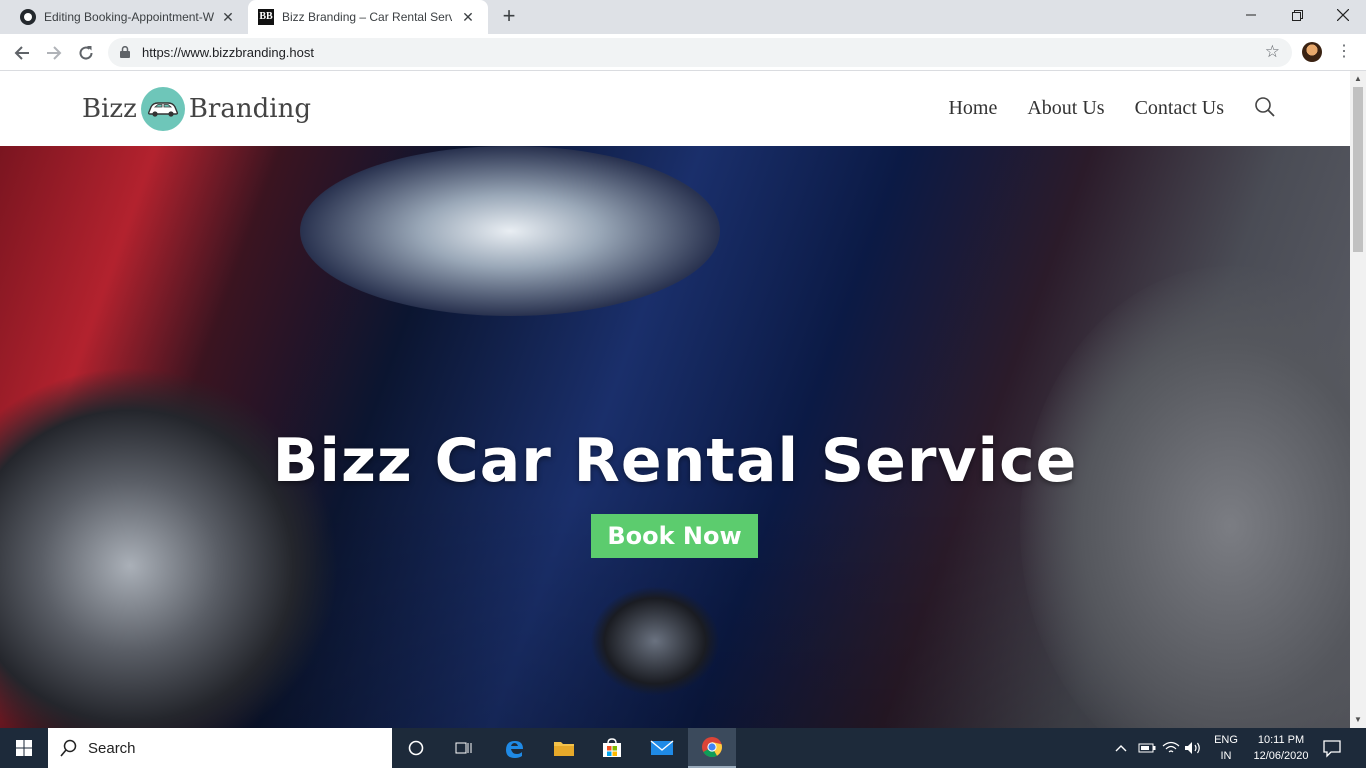 The image size is (1366, 768). I want to click on browser-menu-icon: ⋮, so click(1344, 52).